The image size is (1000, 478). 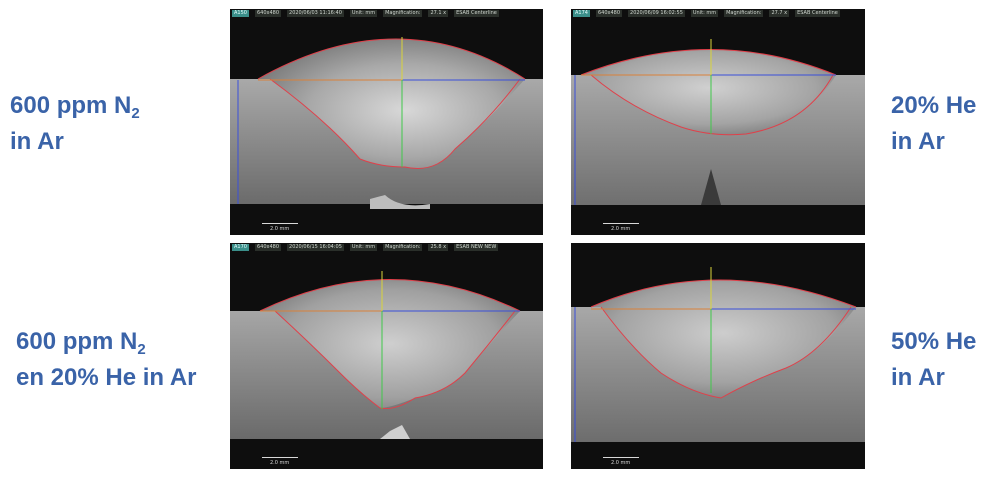 What do you see at coordinates (106, 377) in the screenshot?
I see `label-line: en 20% He in Ar` at bounding box center [106, 377].